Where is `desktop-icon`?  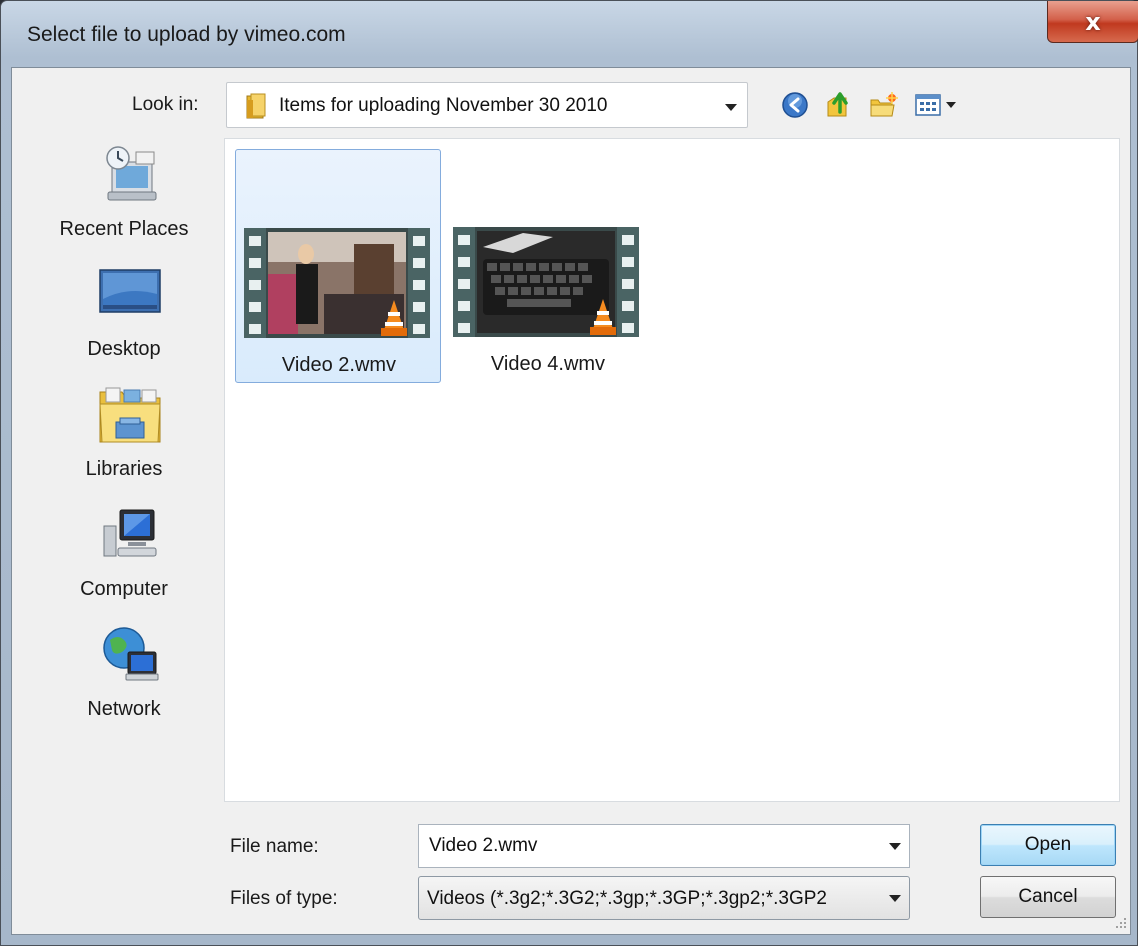 desktop-icon is located at coordinates (130, 291).